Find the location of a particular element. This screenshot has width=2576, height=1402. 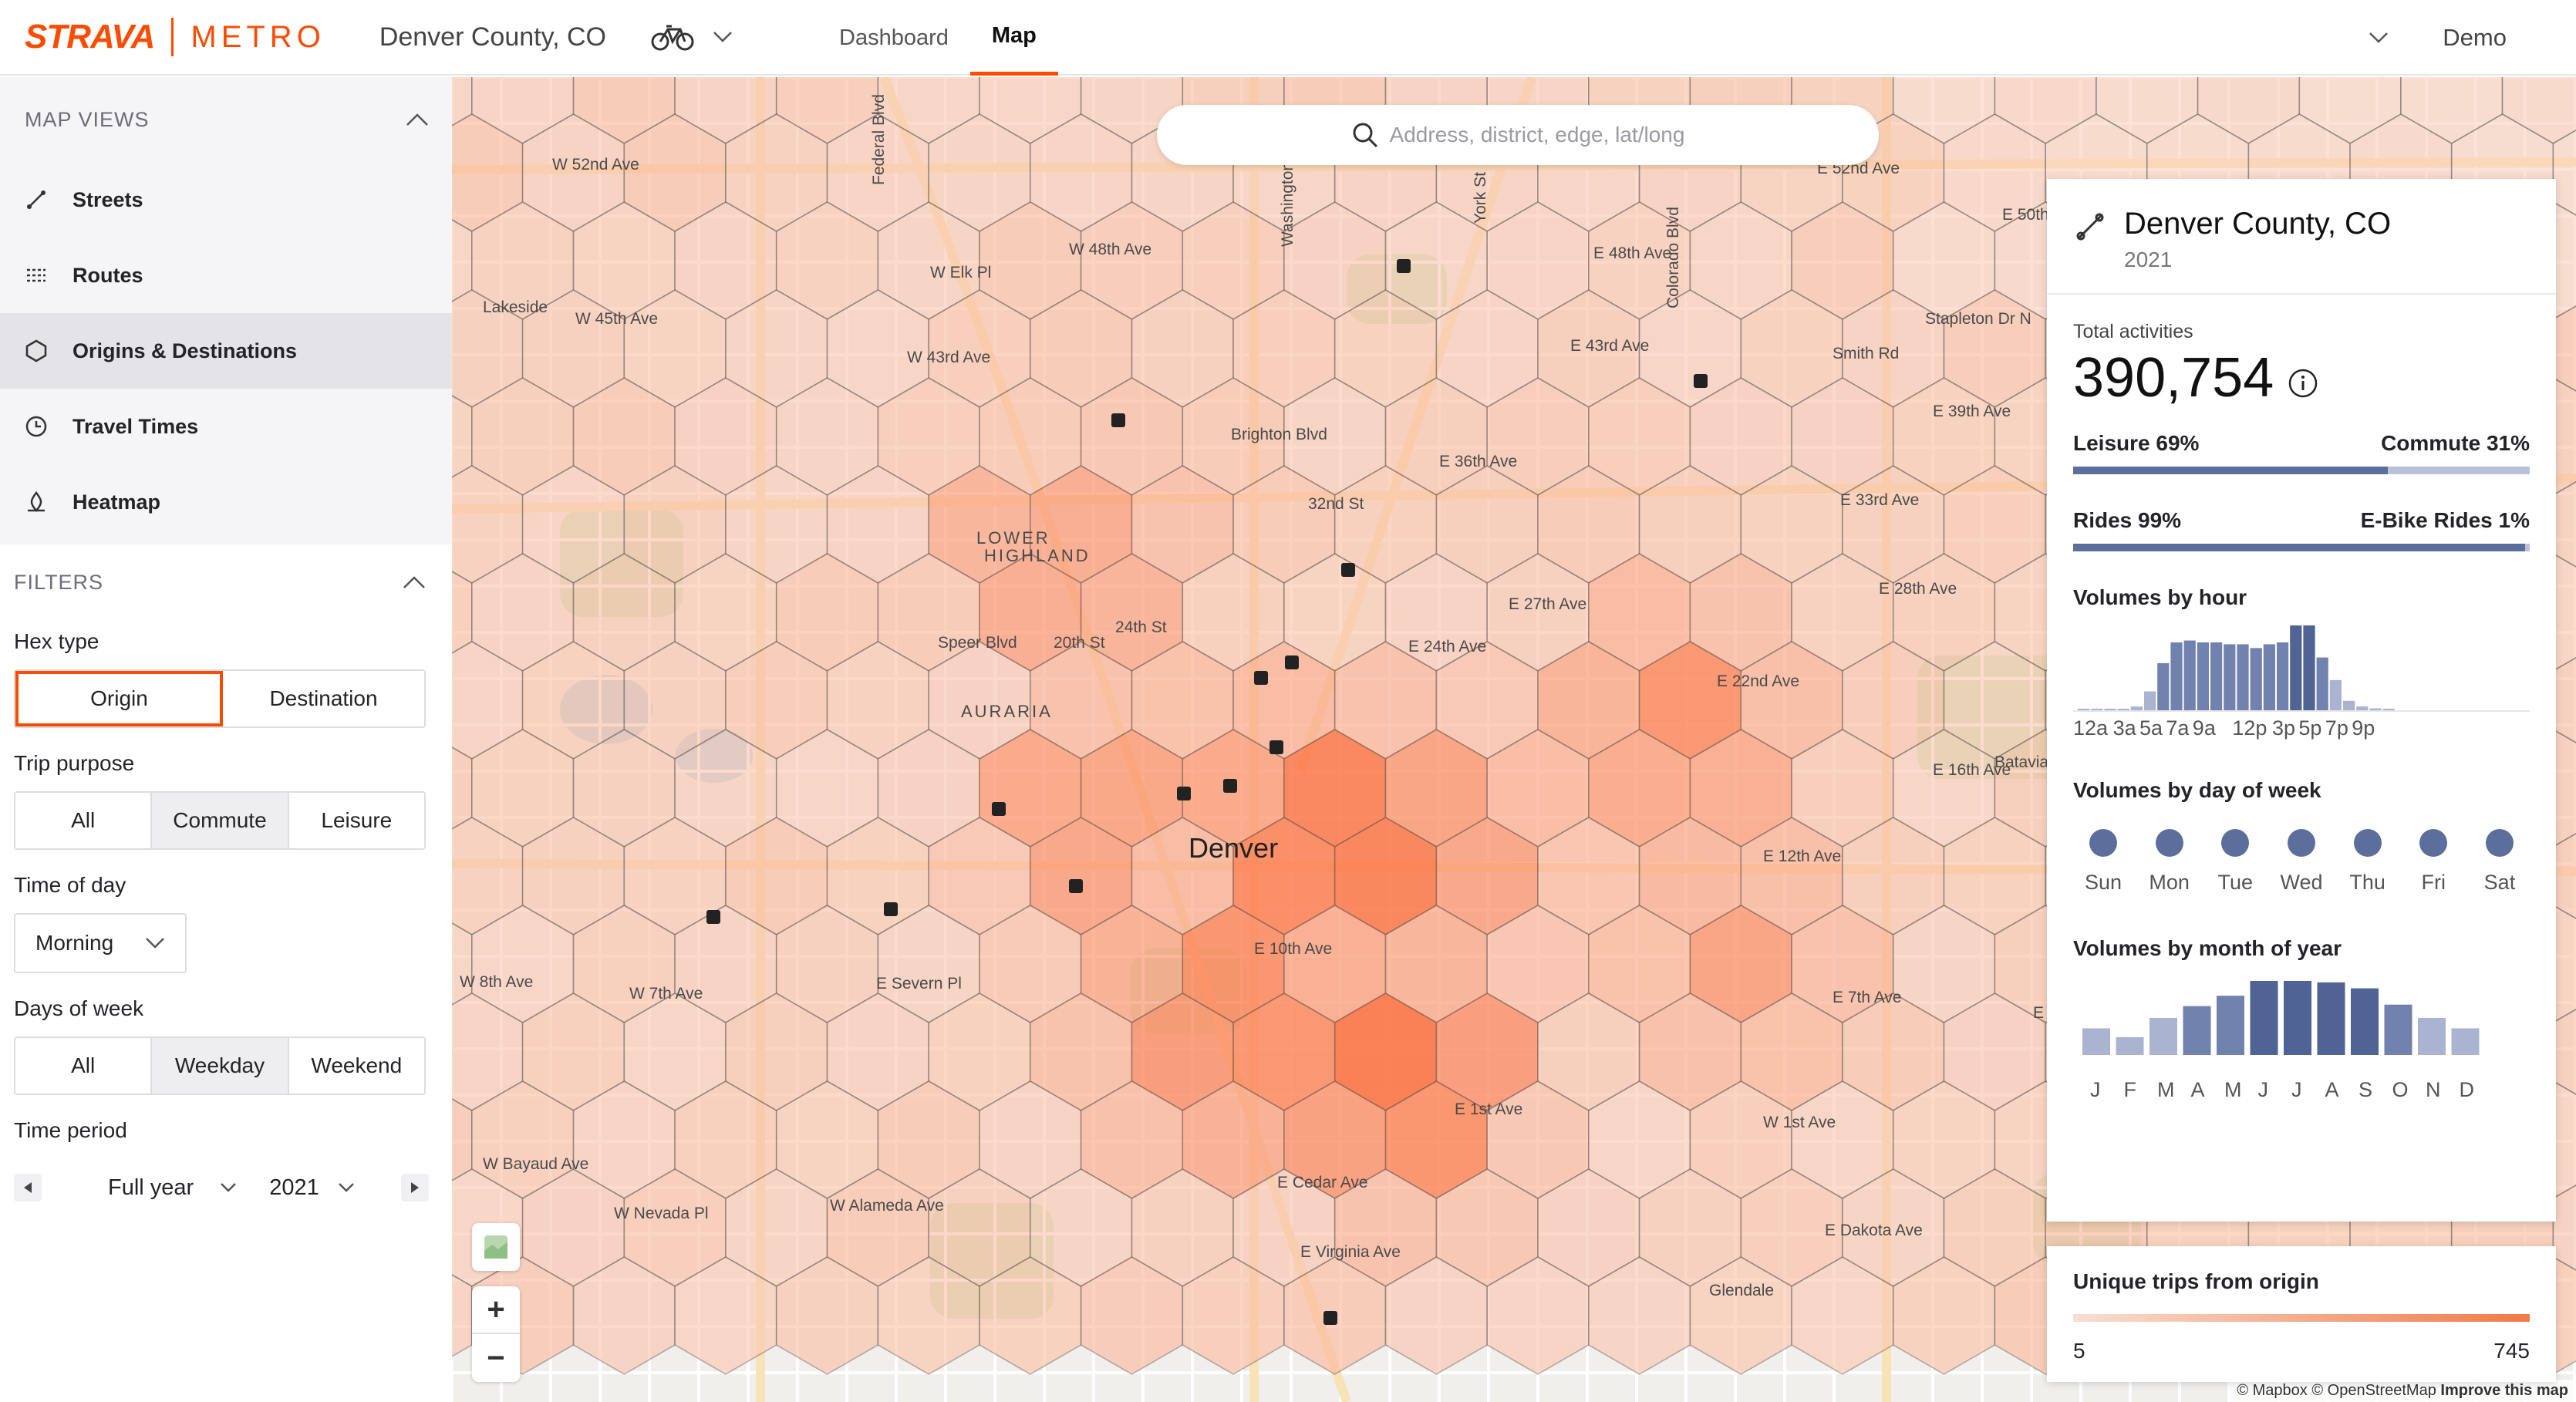

dow-item: Wed is located at coordinates (2301, 862).